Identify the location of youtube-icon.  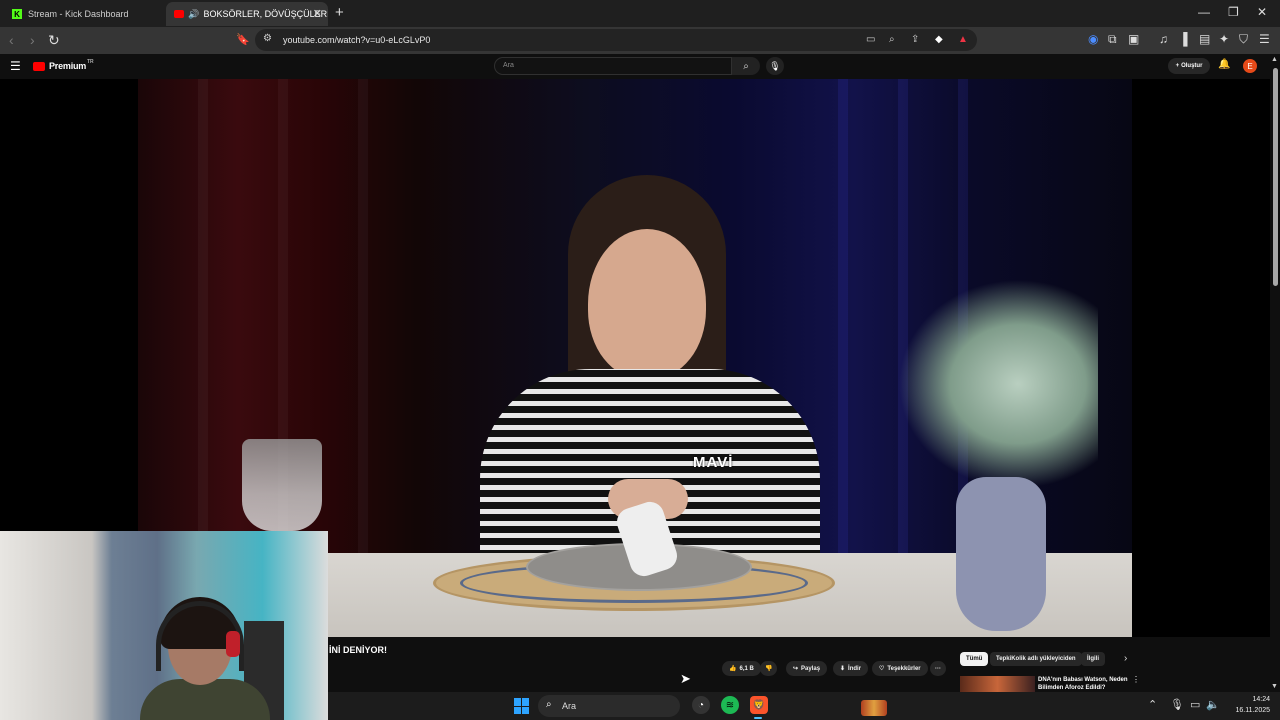
(179, 14).